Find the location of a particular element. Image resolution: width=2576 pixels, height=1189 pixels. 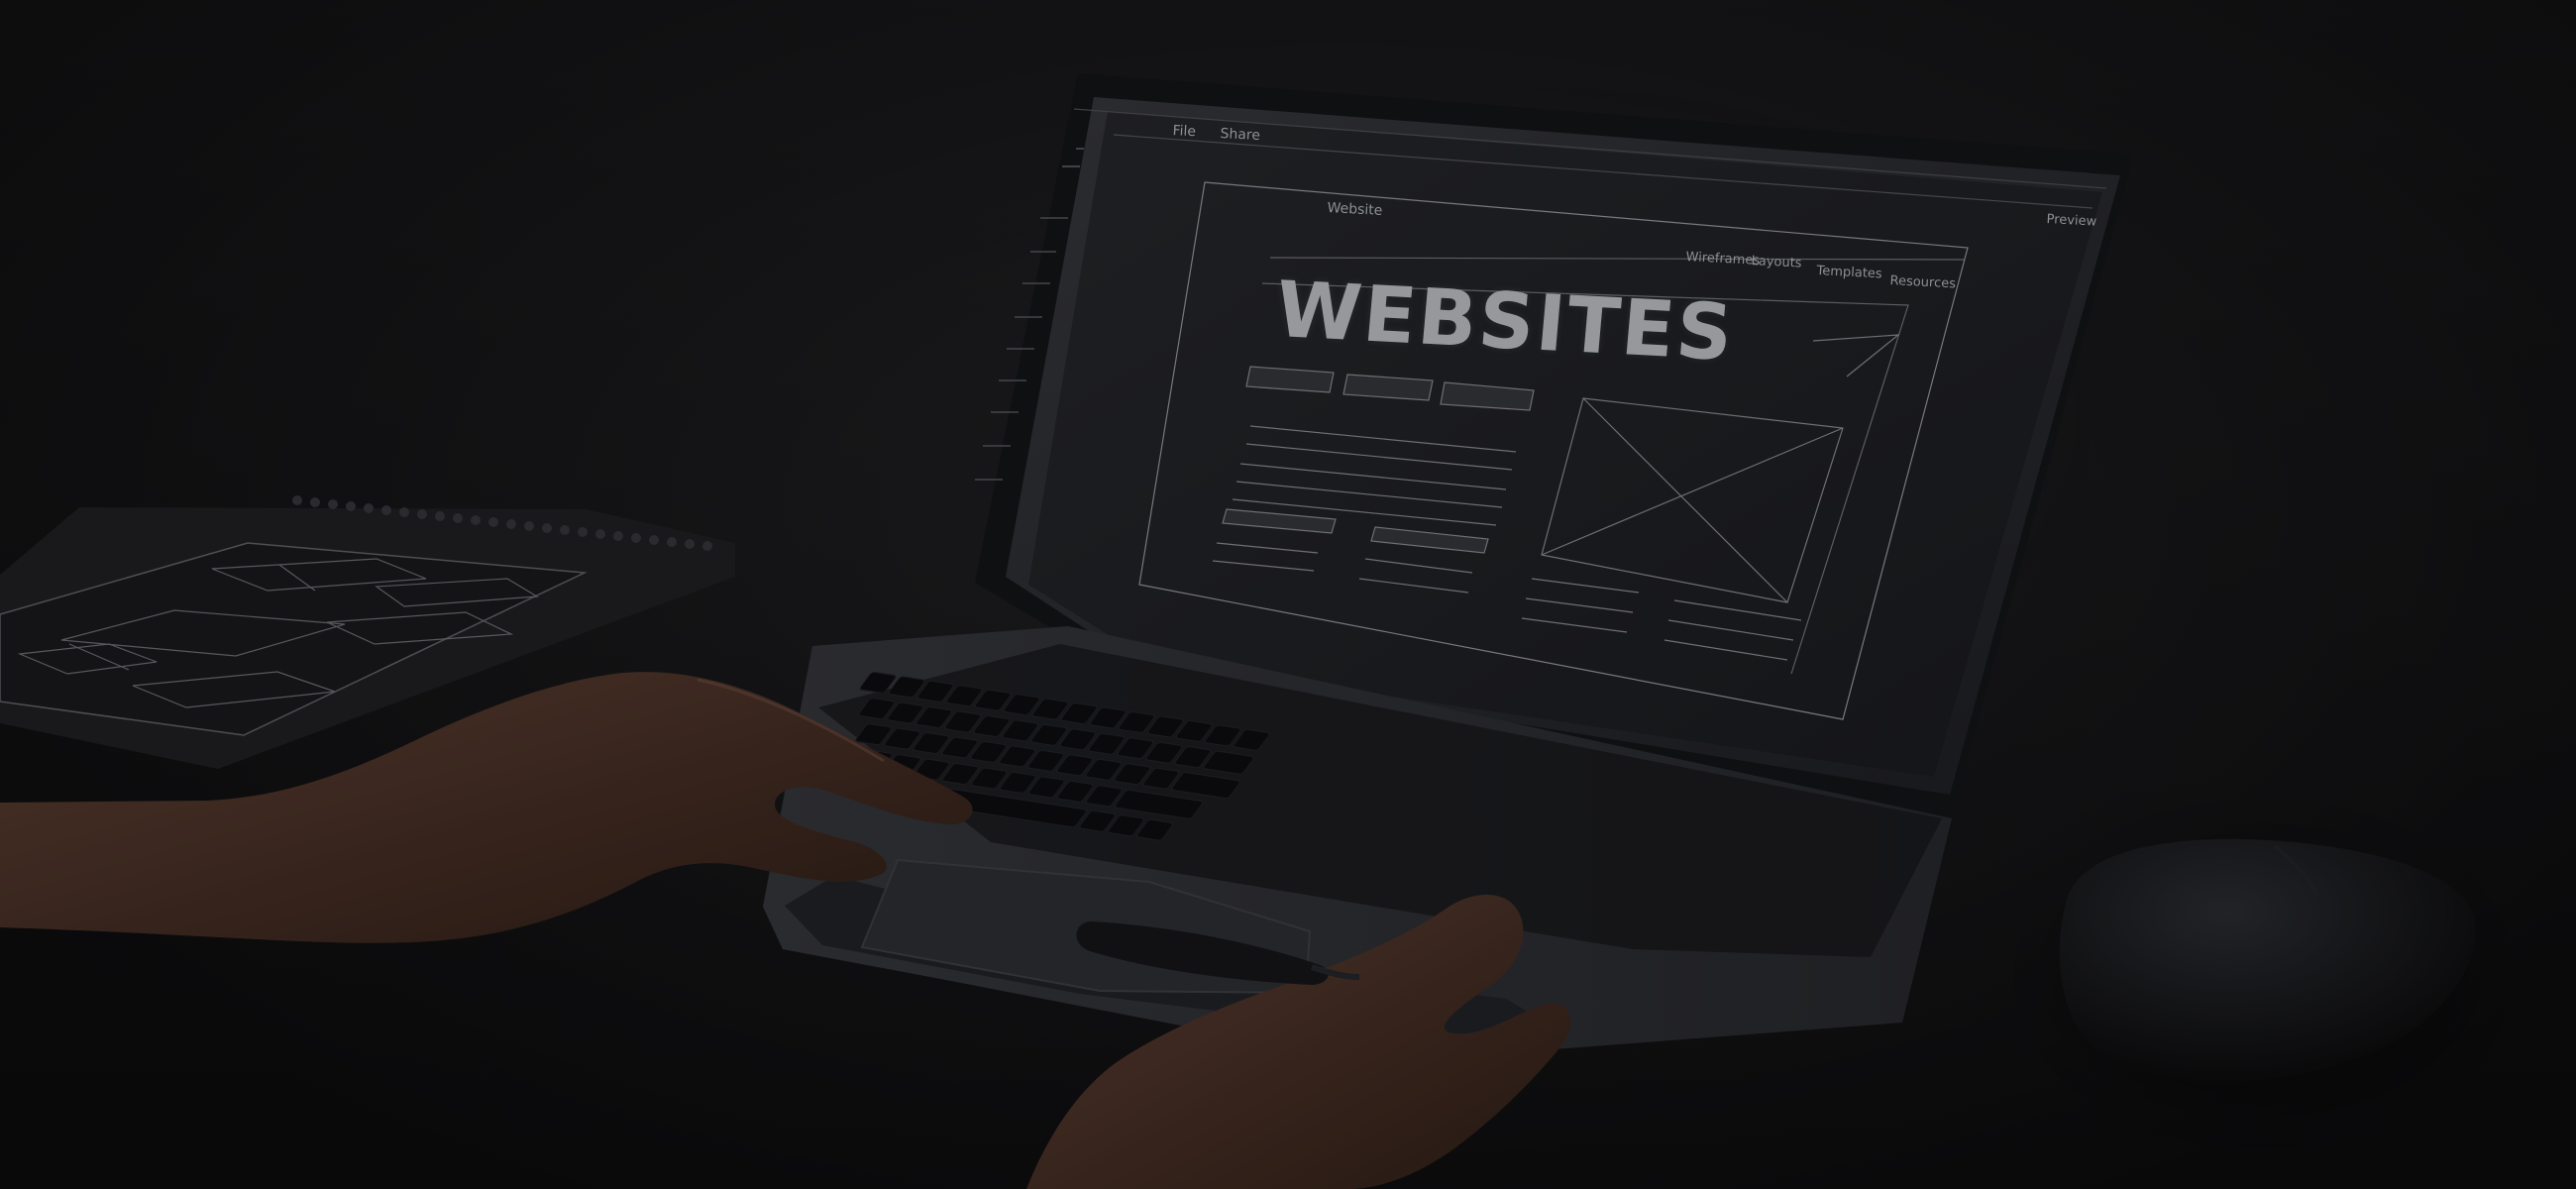

preview-link: Preview is located at coordinates (2071, 221).